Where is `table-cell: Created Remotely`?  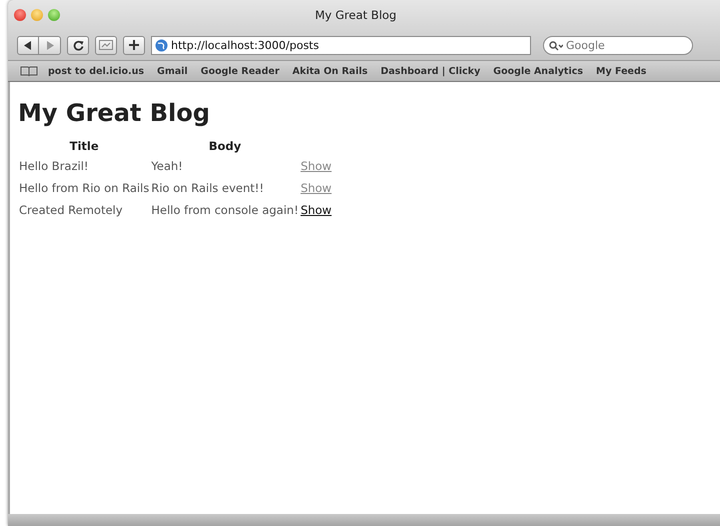
table-cell: Created Remotely is located at coordinates (71, 210).